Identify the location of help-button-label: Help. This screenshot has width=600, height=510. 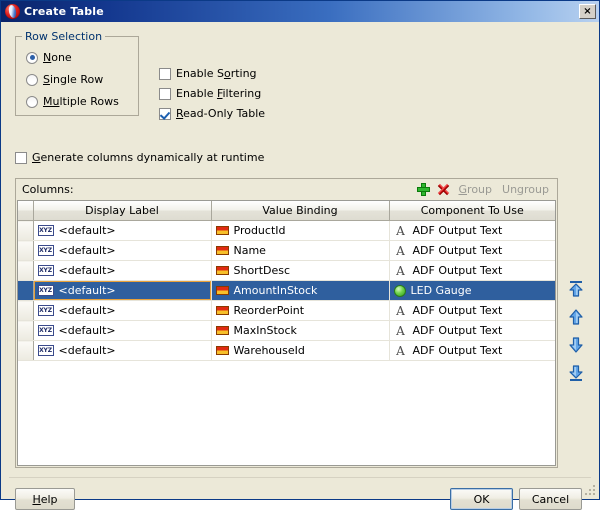
(45, 499).